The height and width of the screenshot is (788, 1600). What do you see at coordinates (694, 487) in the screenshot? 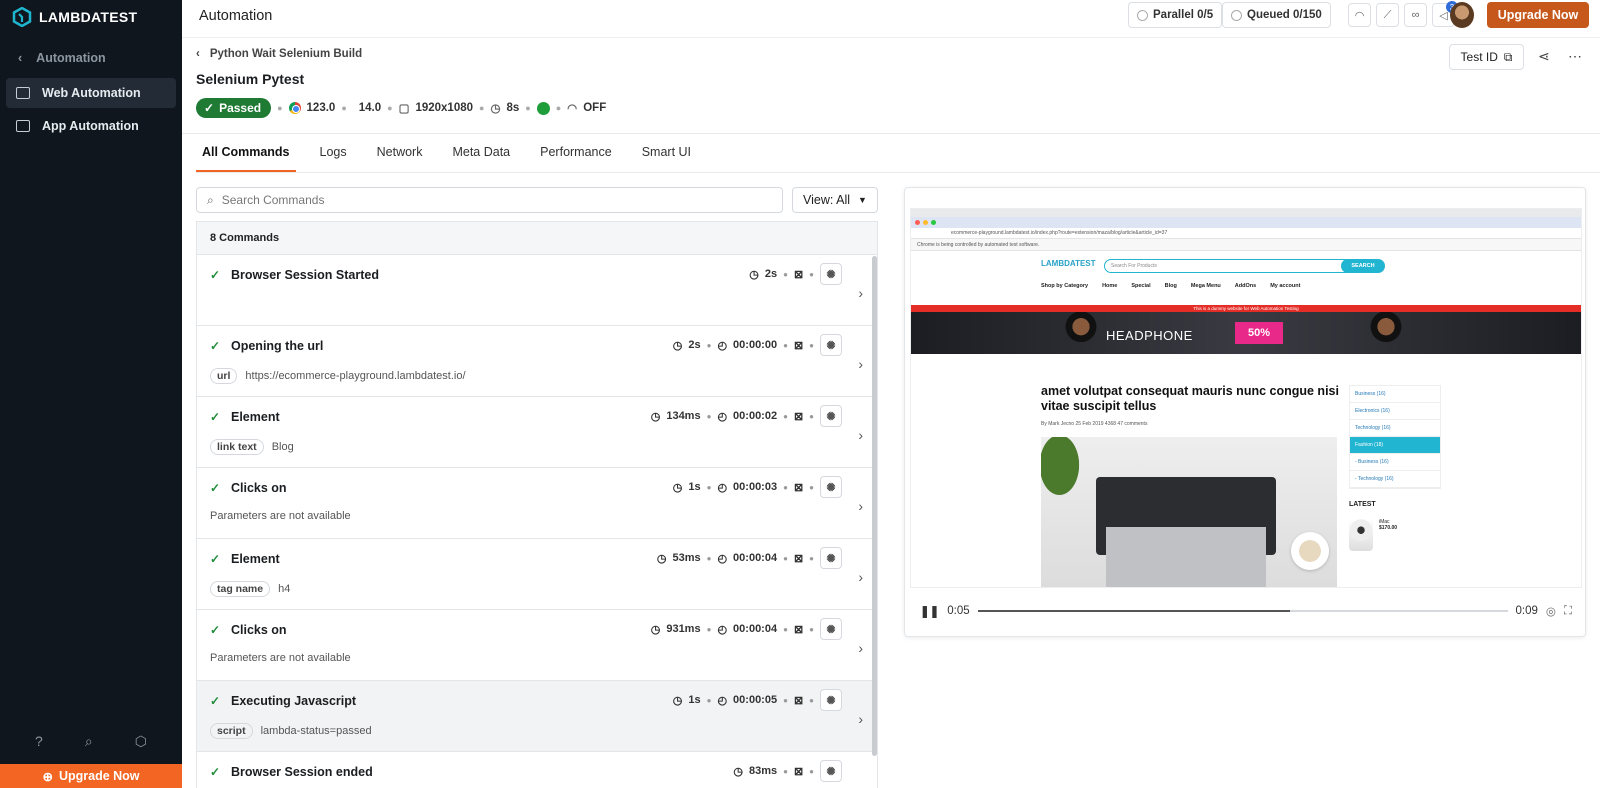
I see `command-duration: 1s` at bounding box center [694, 487].